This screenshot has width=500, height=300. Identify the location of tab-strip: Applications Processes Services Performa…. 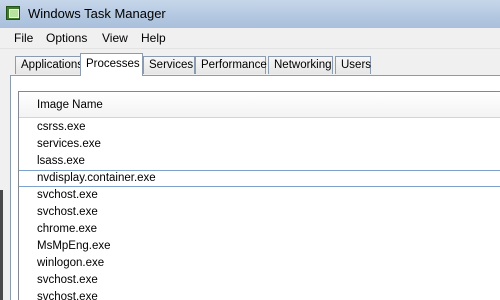
(250, 63).